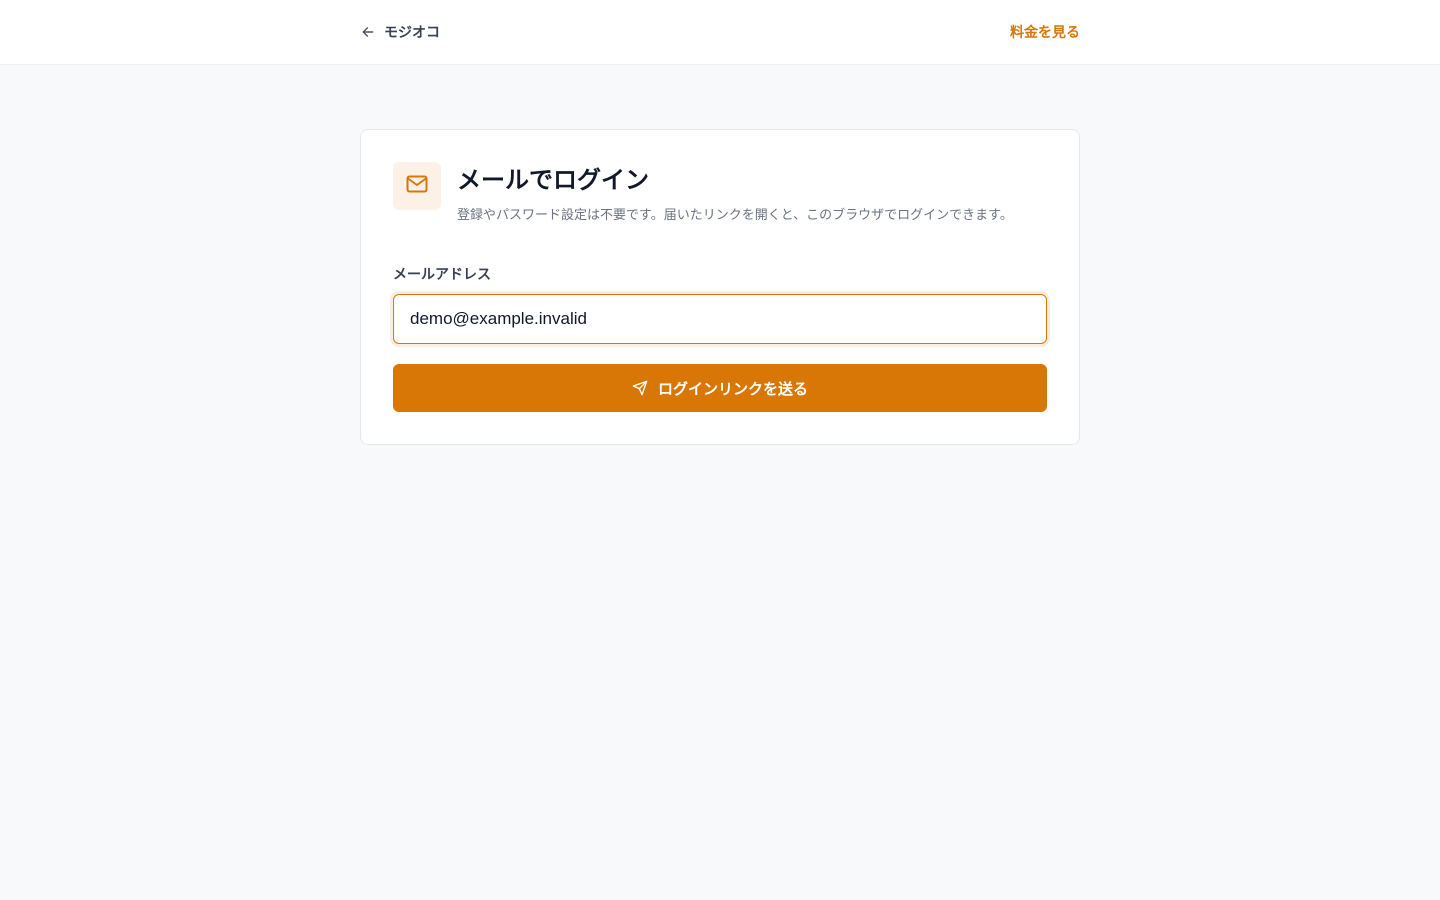 The height and width of the screenshot is (900, 1440). I want to click on header-inner: モジオコ 料金を見る, so click(720, 32).